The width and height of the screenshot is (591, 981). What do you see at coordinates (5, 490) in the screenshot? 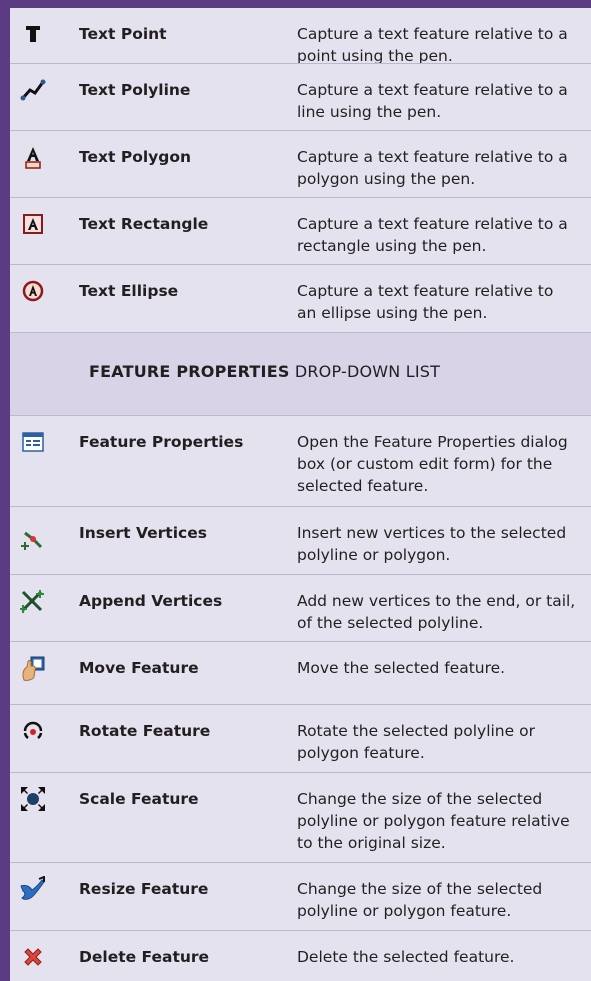
I see `left-sidebar-band` at bounding box center [5, 490].